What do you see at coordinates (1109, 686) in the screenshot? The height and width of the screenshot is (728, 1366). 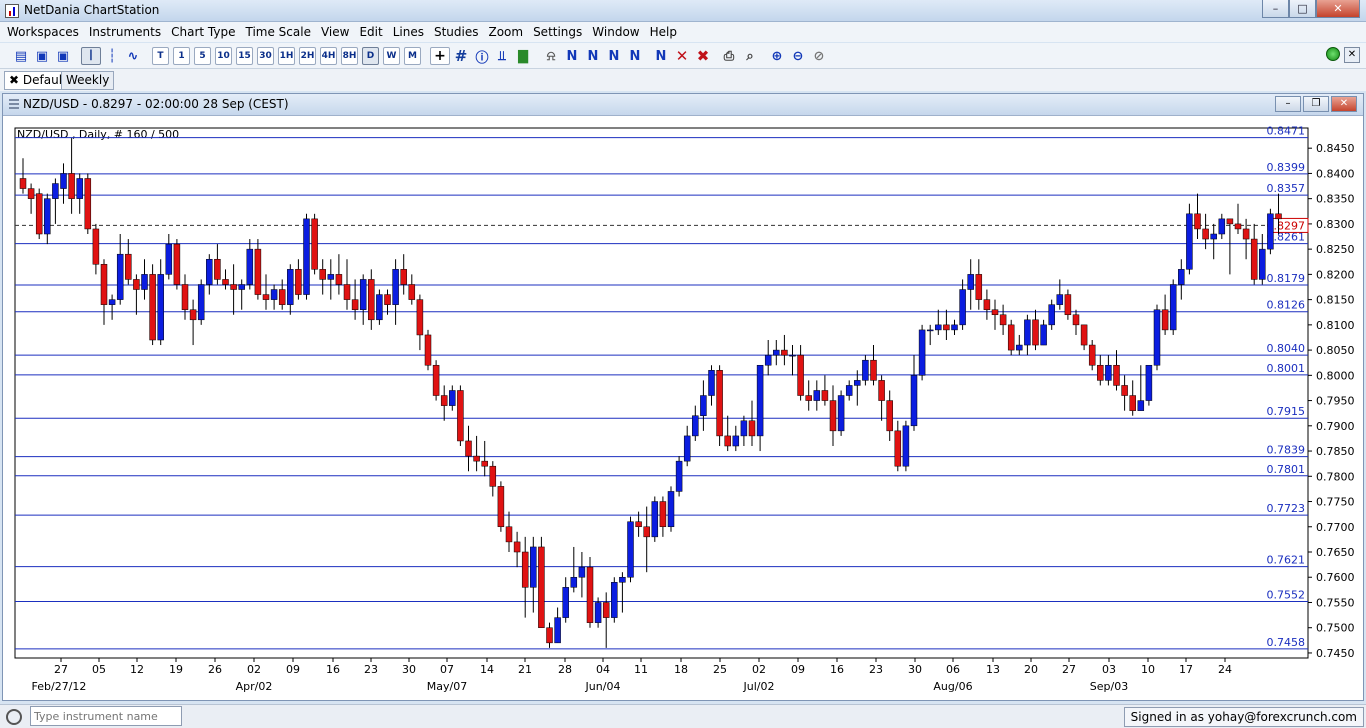 I see `x-month-label: Sep/03` at bounding box center [1109, 686].